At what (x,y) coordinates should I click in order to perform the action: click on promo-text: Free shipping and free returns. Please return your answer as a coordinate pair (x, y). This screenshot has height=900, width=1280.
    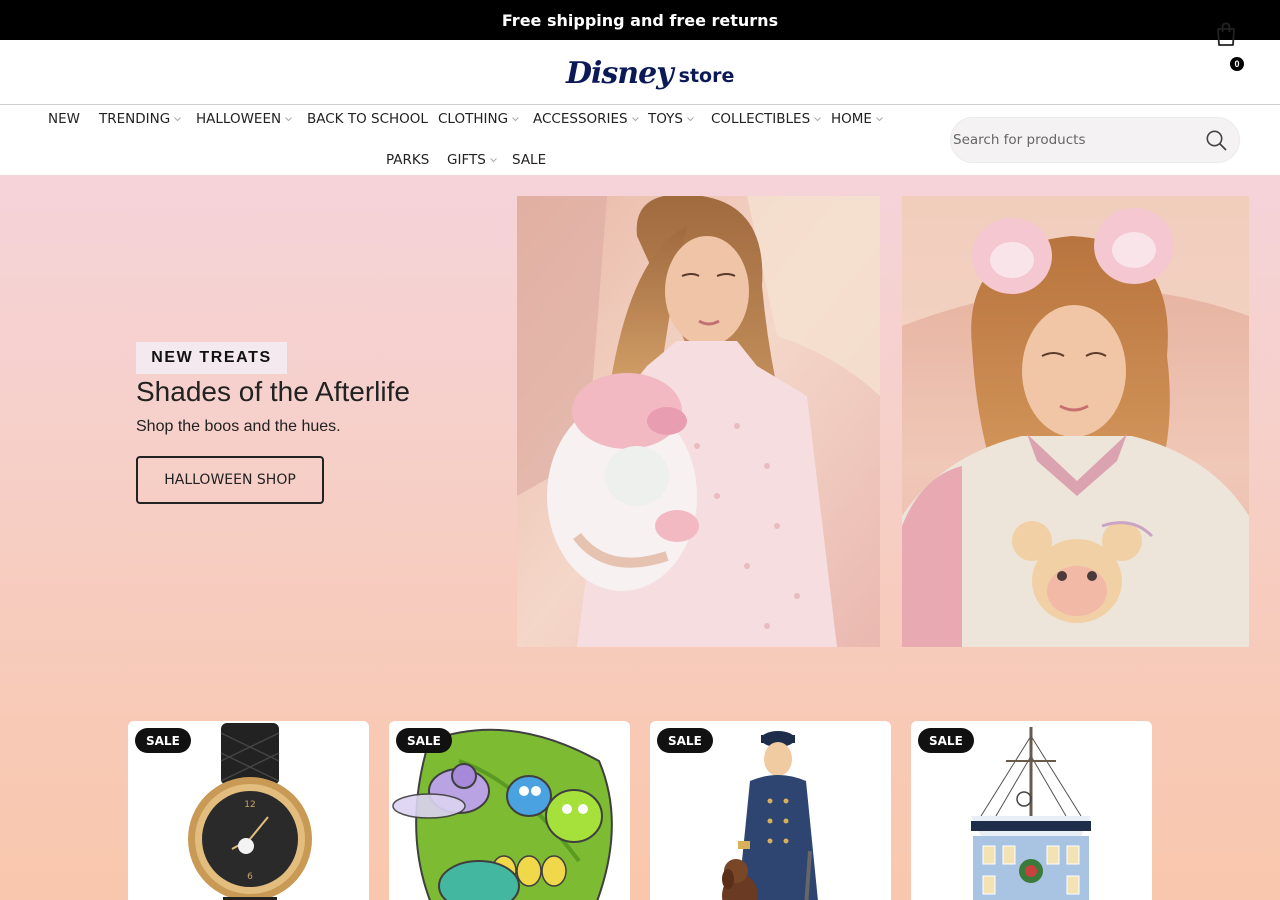
    Looking at the image, I should click on (640, 20).